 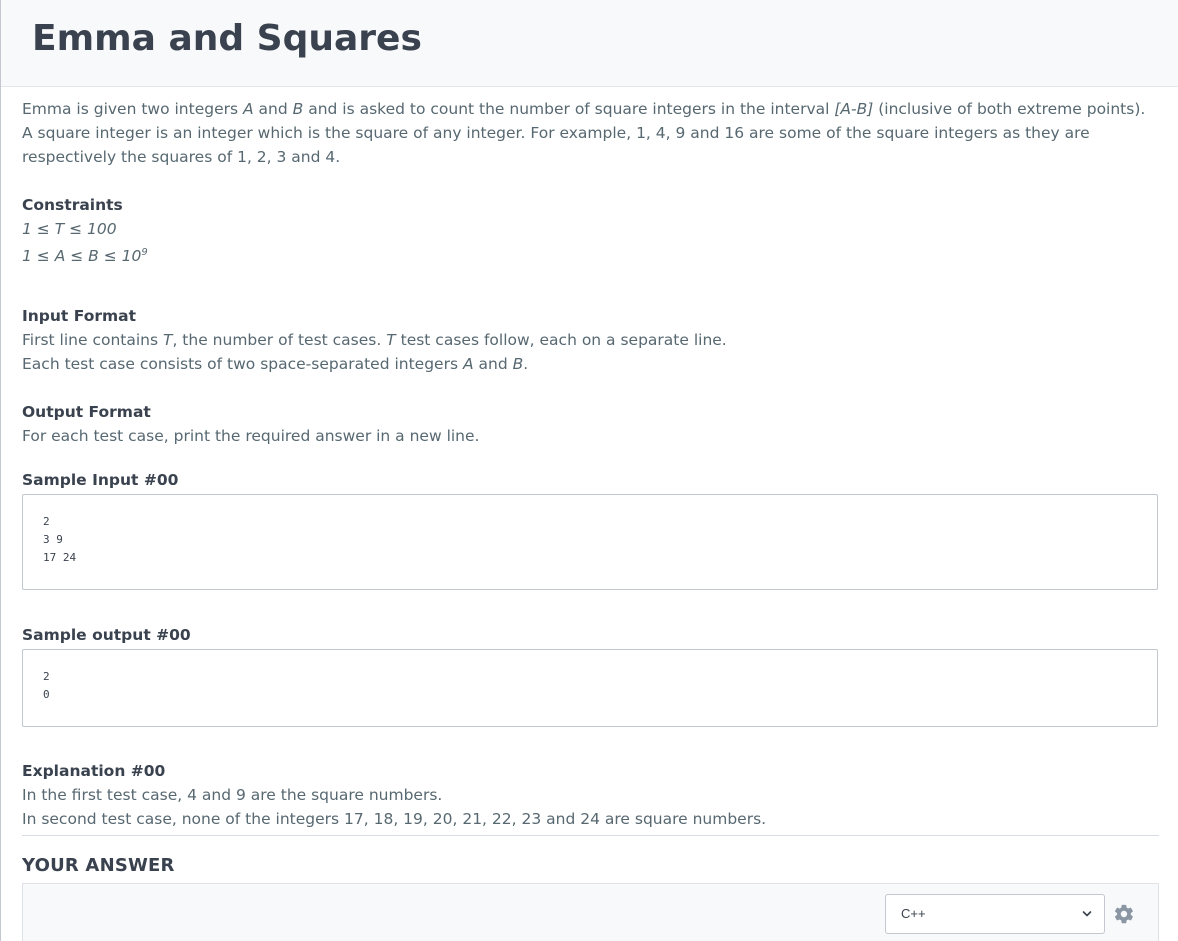 What do you see at coordinates (590, 688) in the screenshot?
I see `sample-output-code: 2 0` at bounding box center [590, 688].